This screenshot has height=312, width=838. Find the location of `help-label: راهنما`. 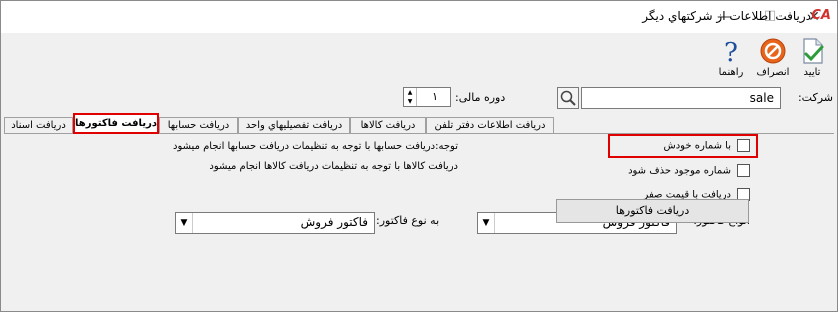

help-label: راهنما is located at coordinates (731, 72).